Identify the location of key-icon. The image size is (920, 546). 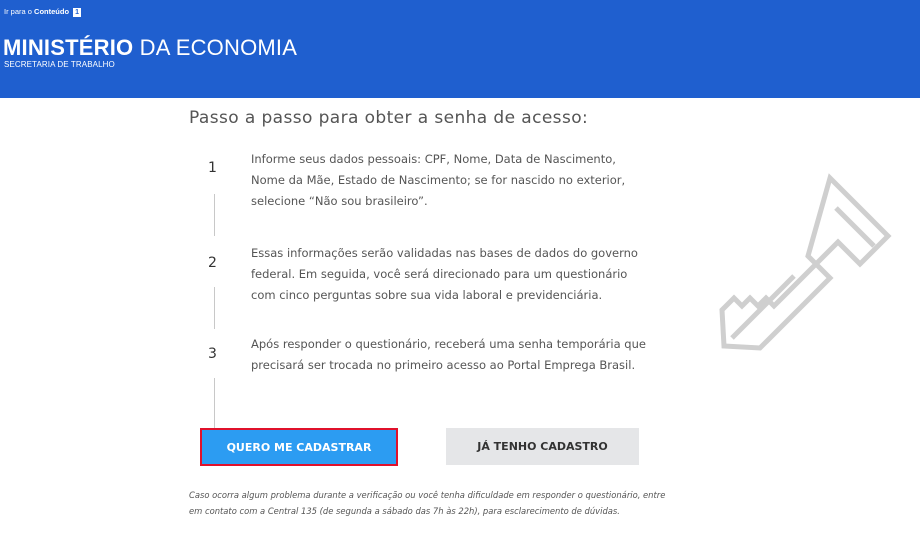
(805, 262).